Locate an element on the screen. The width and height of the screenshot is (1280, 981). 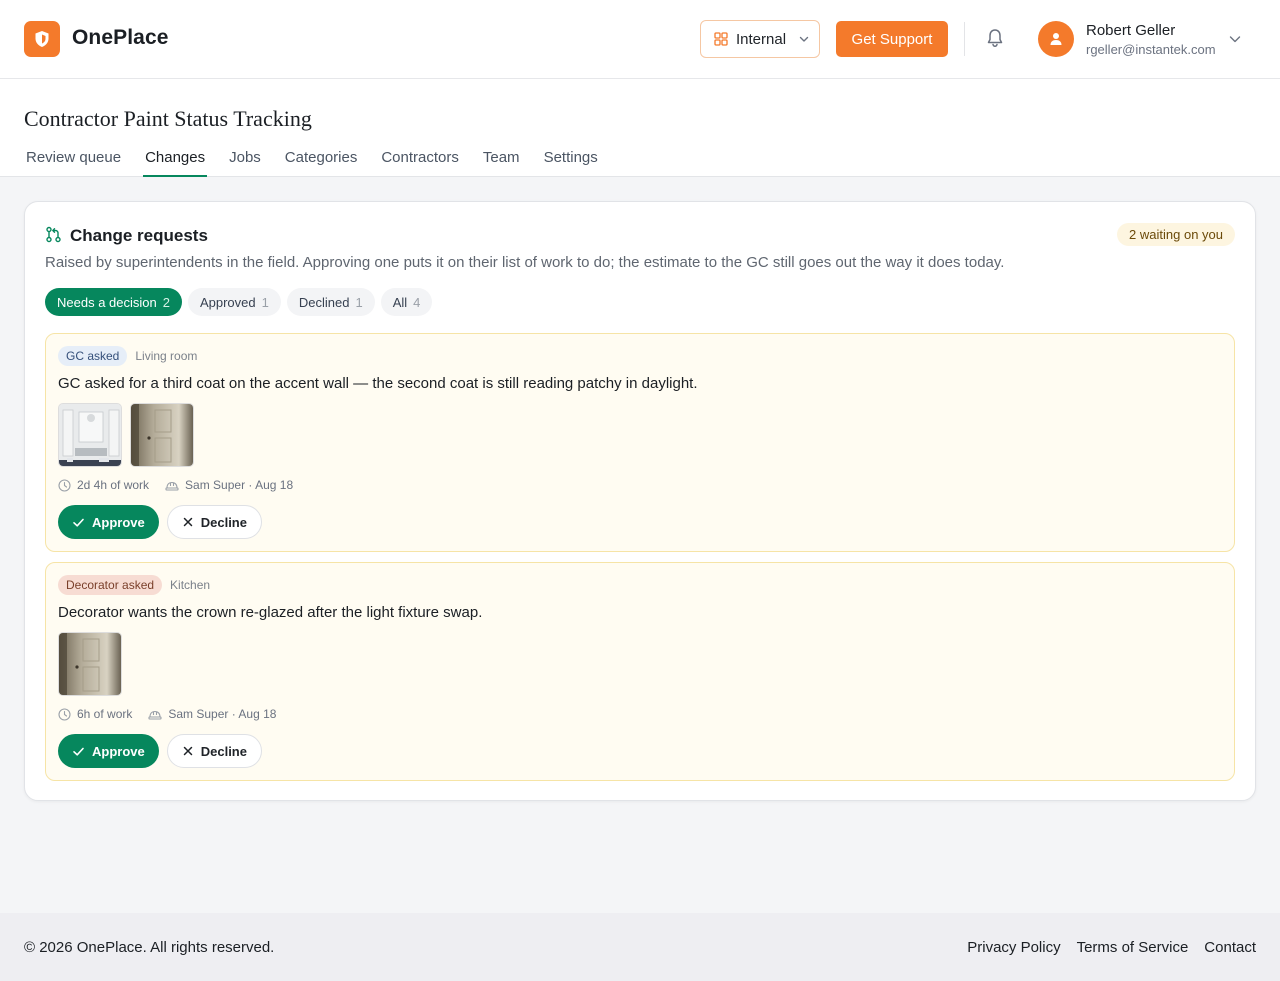
filter-declined: Declined 1 is located at coordinates (330, 302).